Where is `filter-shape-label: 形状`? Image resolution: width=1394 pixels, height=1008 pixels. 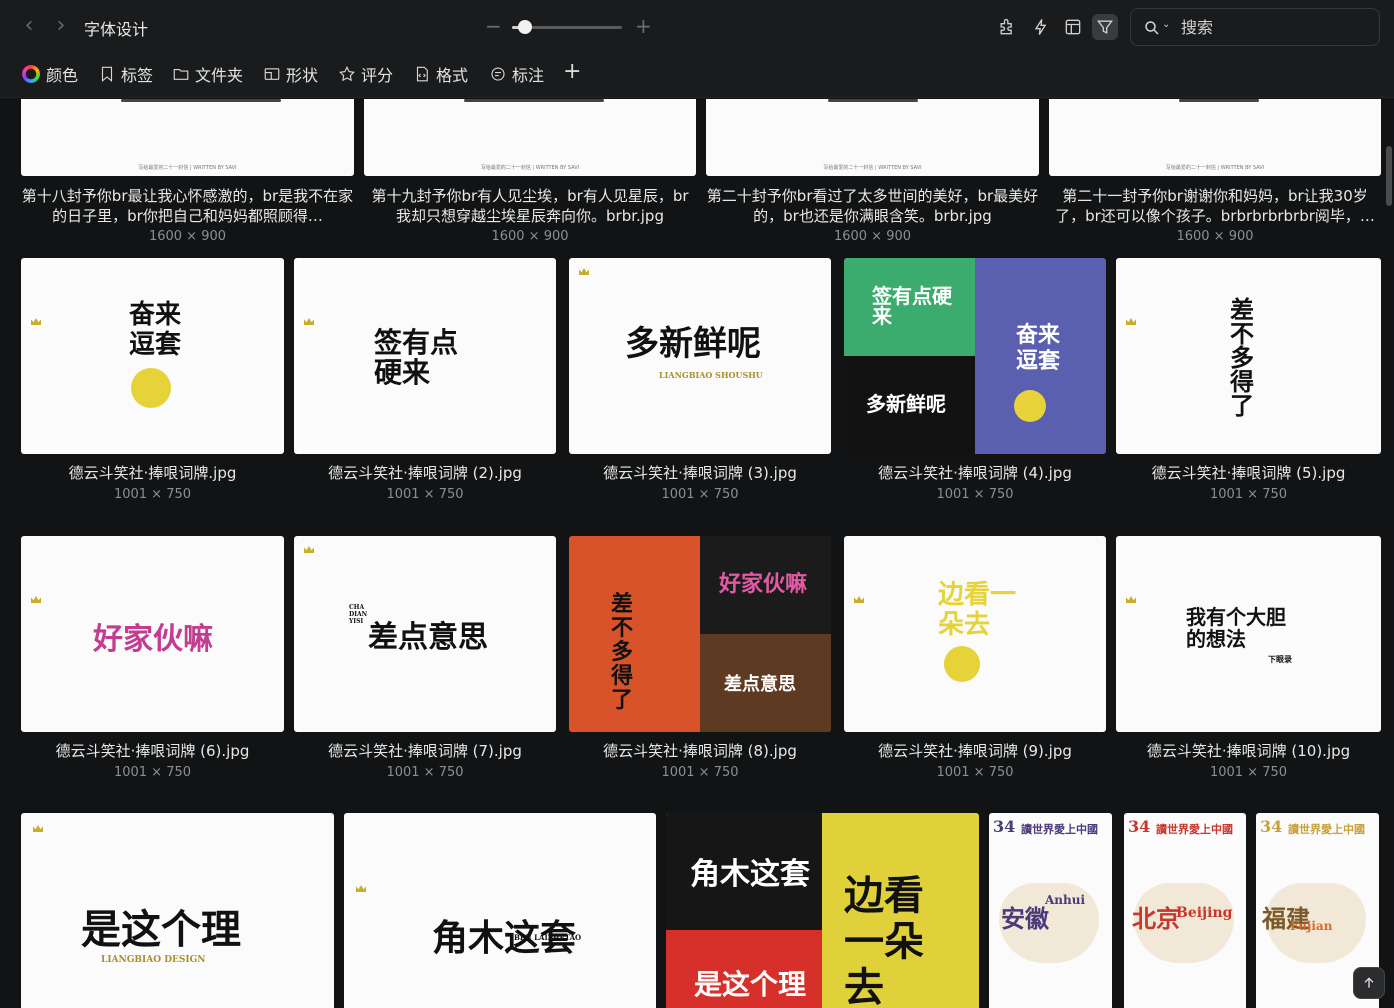 filter-shape-label: 形状 is located at coordinates (302, 75).